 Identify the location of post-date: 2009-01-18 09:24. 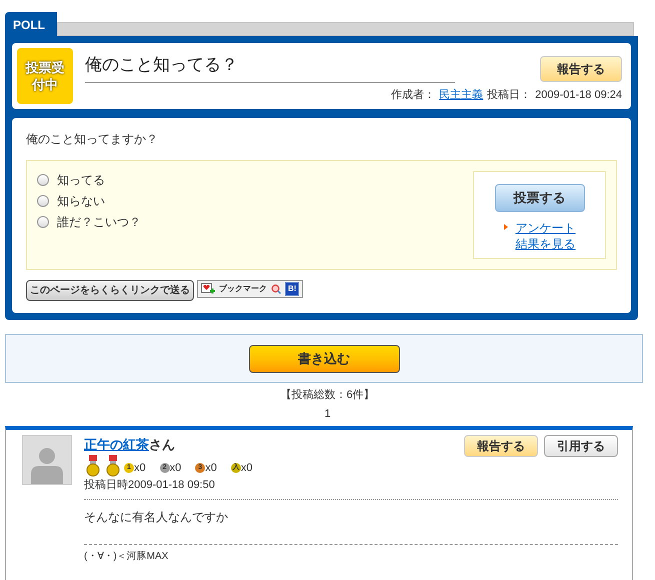
(578, 95).